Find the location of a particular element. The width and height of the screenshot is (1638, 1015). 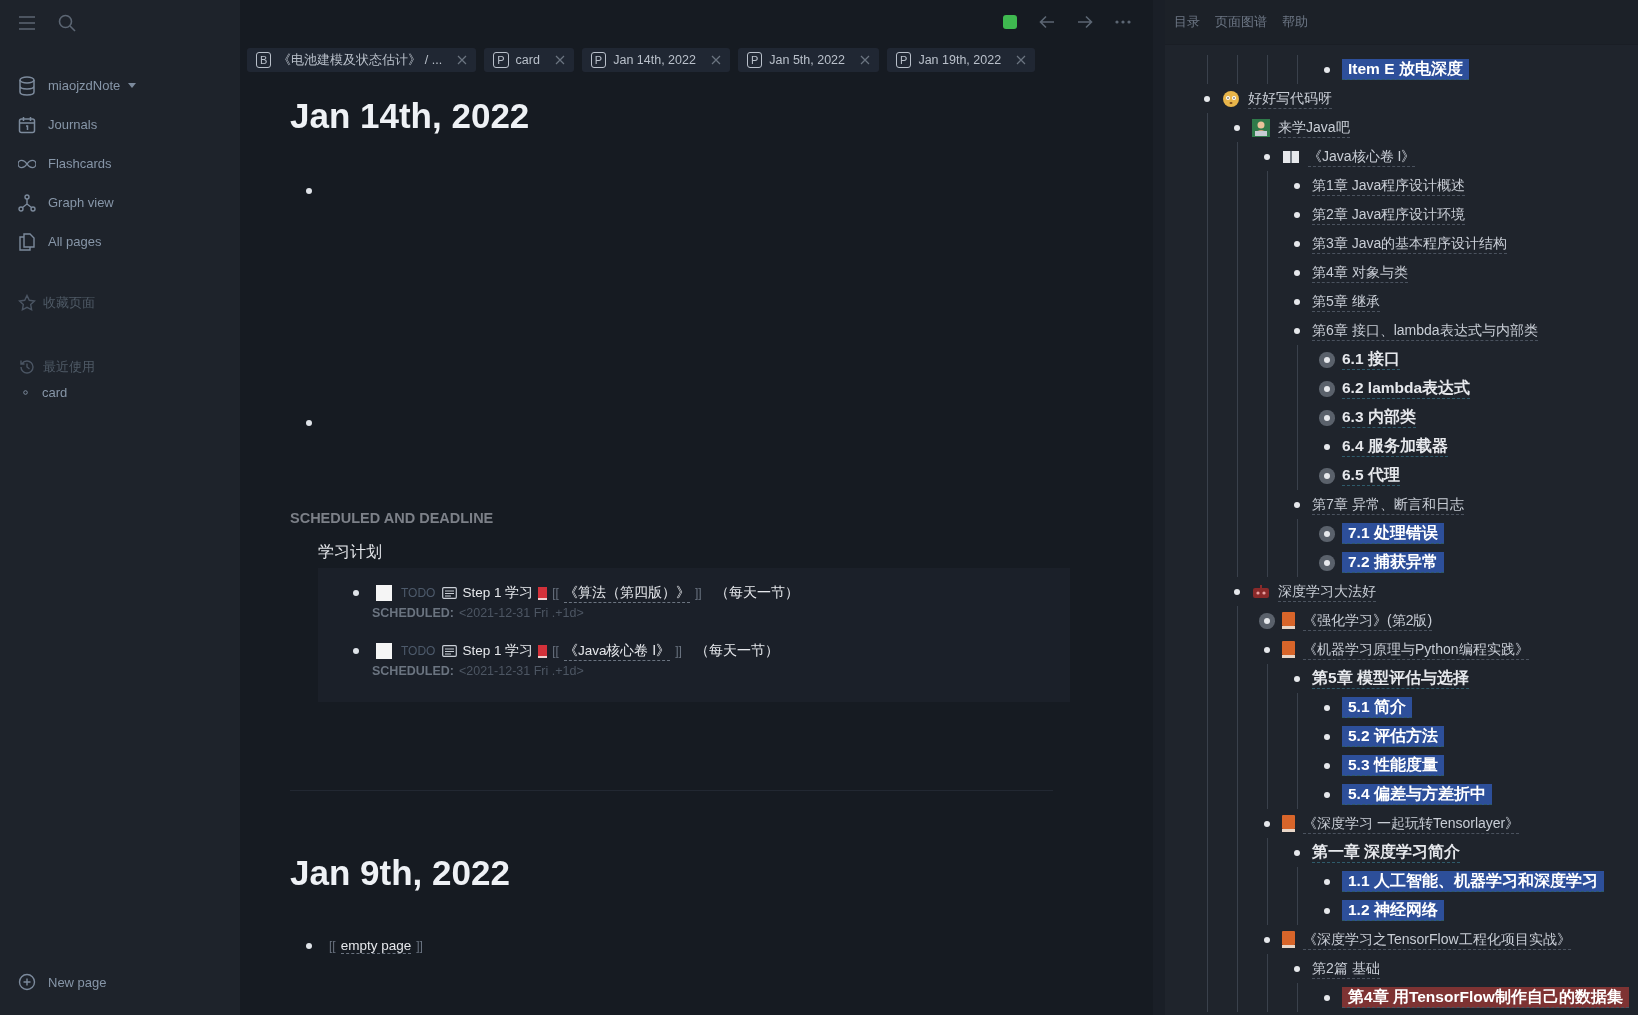

outline-item: 《机器学习原理与Python编程实践》 is located at coordinates (1416, 649).